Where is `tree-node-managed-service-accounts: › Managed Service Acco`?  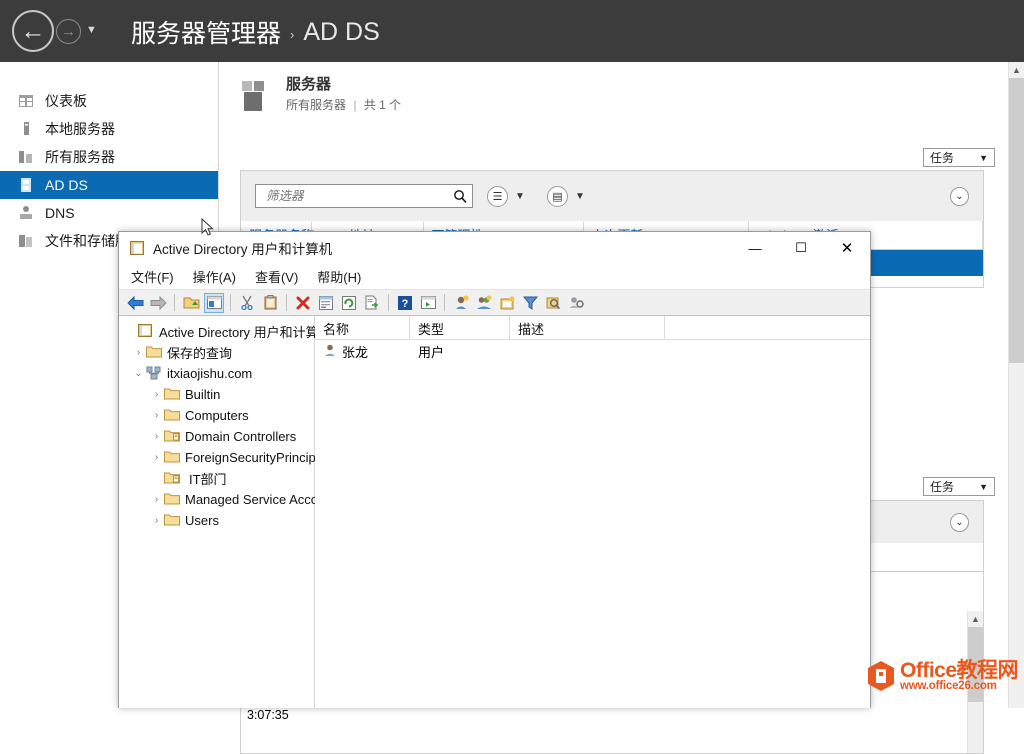 tree-node-managed-service-accounts: › Managed Service Acco is located at coordinates (218, 499).